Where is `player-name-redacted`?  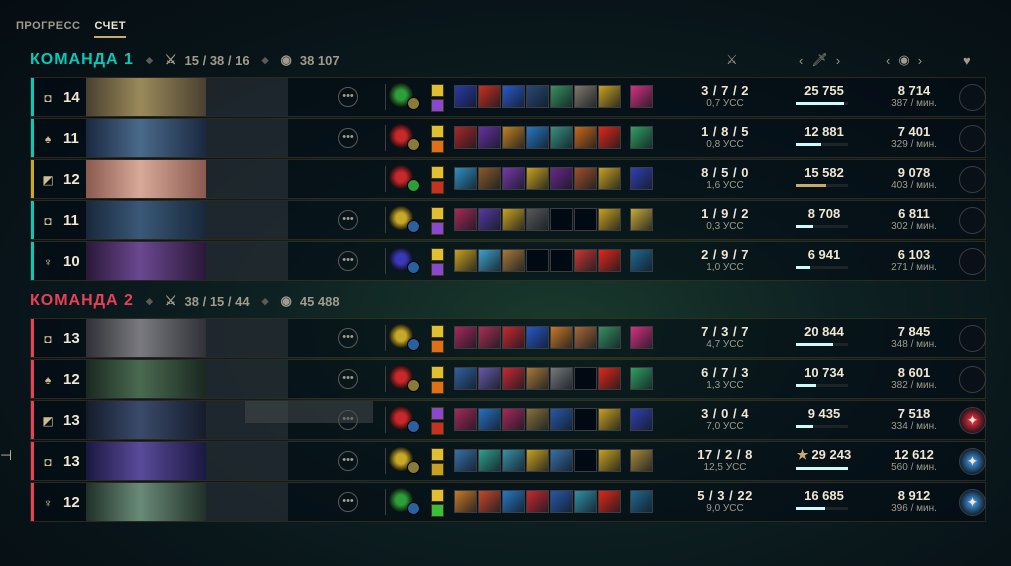
player-name-redacted is located at coordinates (247, 338).